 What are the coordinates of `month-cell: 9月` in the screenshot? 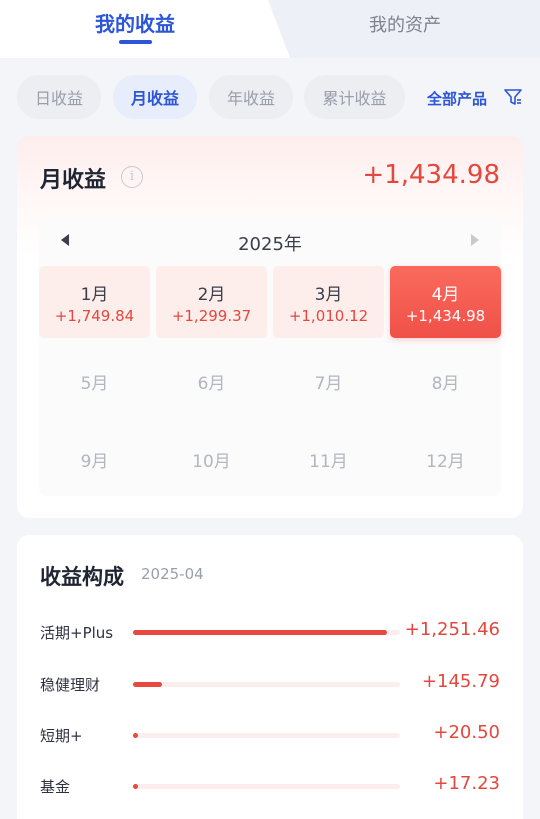 It's located at (94, 458).